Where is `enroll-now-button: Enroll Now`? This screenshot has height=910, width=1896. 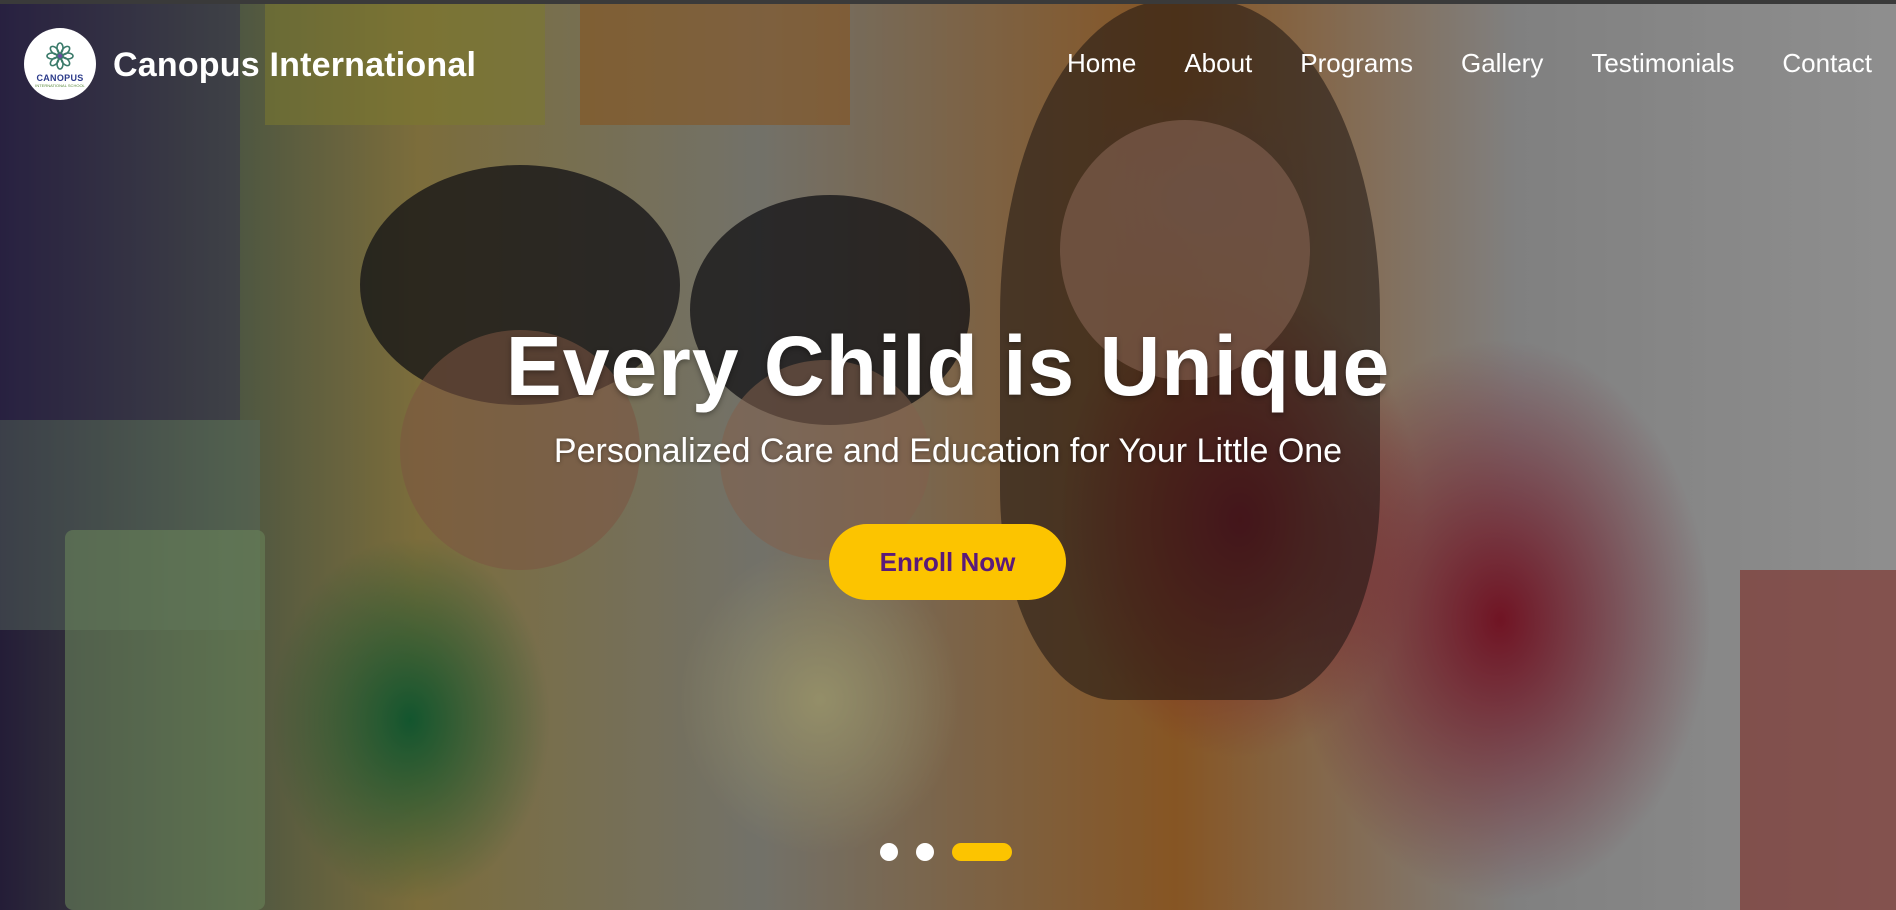
enroll-now-button: Enroll Now is located at coordinates (947, 562).